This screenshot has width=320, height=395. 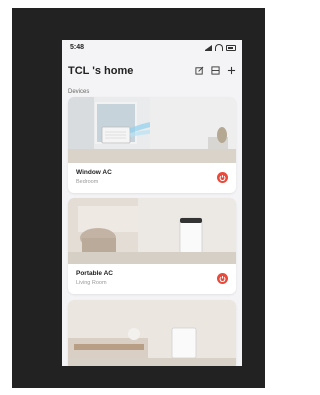 I want to click on signal-icon, so click(x=208, y=47).